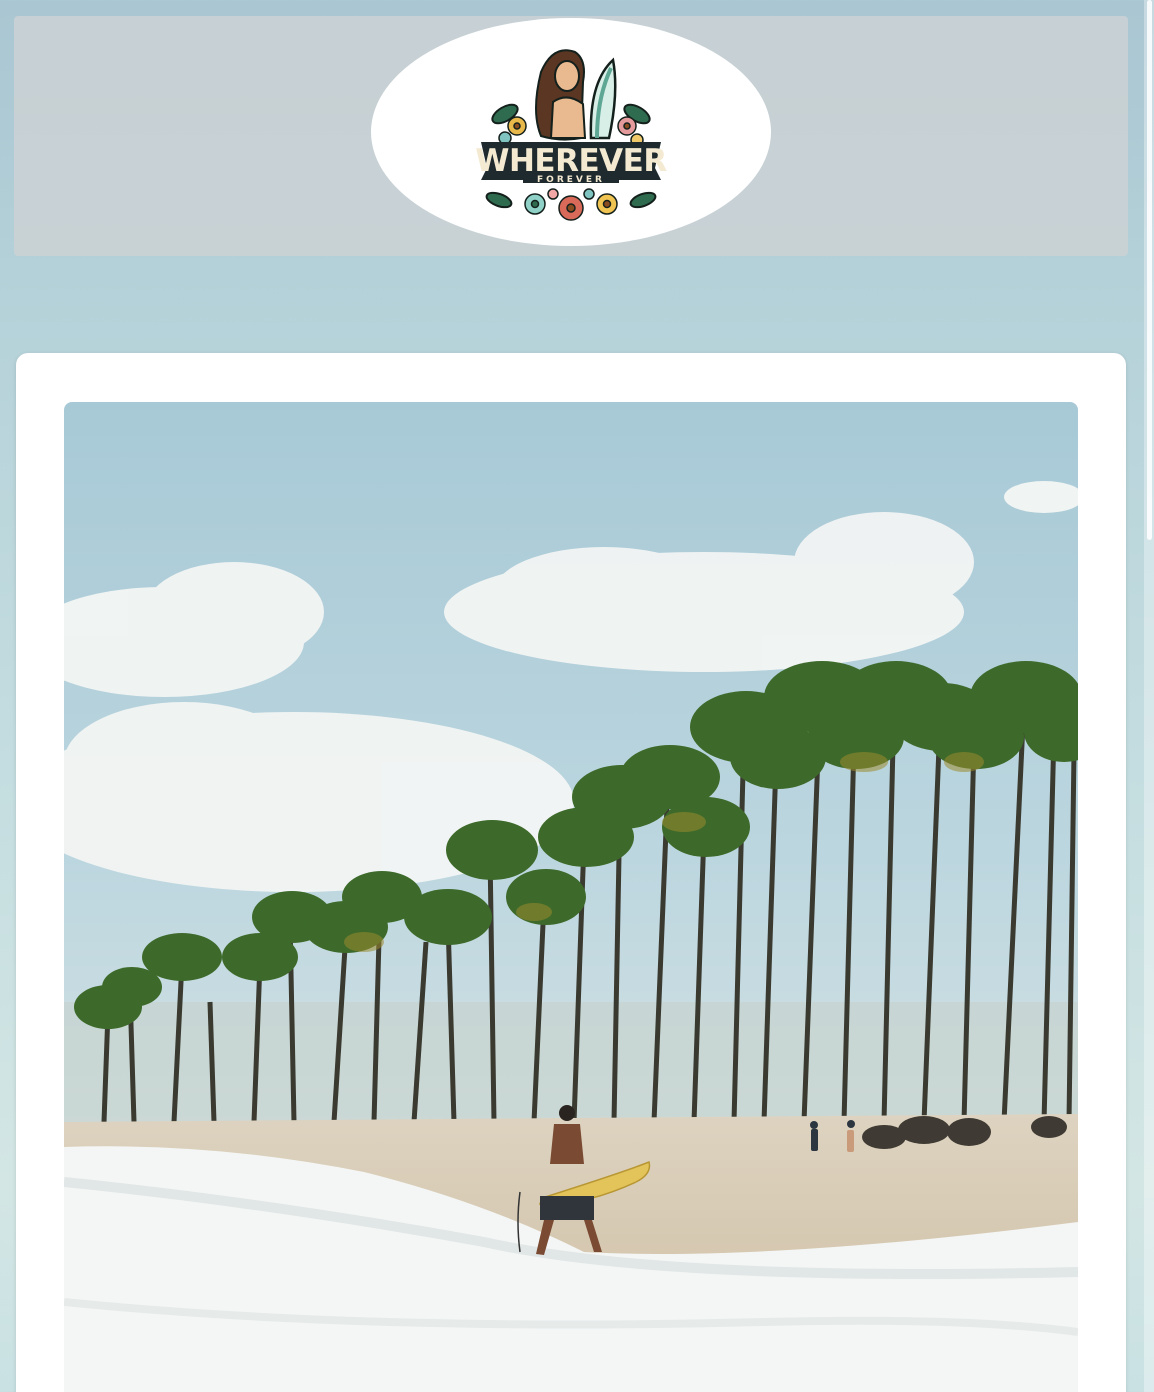 This screenshot has height=1392, width=1154. I want to click on surfer-girl-logo-icon: WHEREVER FOREVER, so click(571, 135).